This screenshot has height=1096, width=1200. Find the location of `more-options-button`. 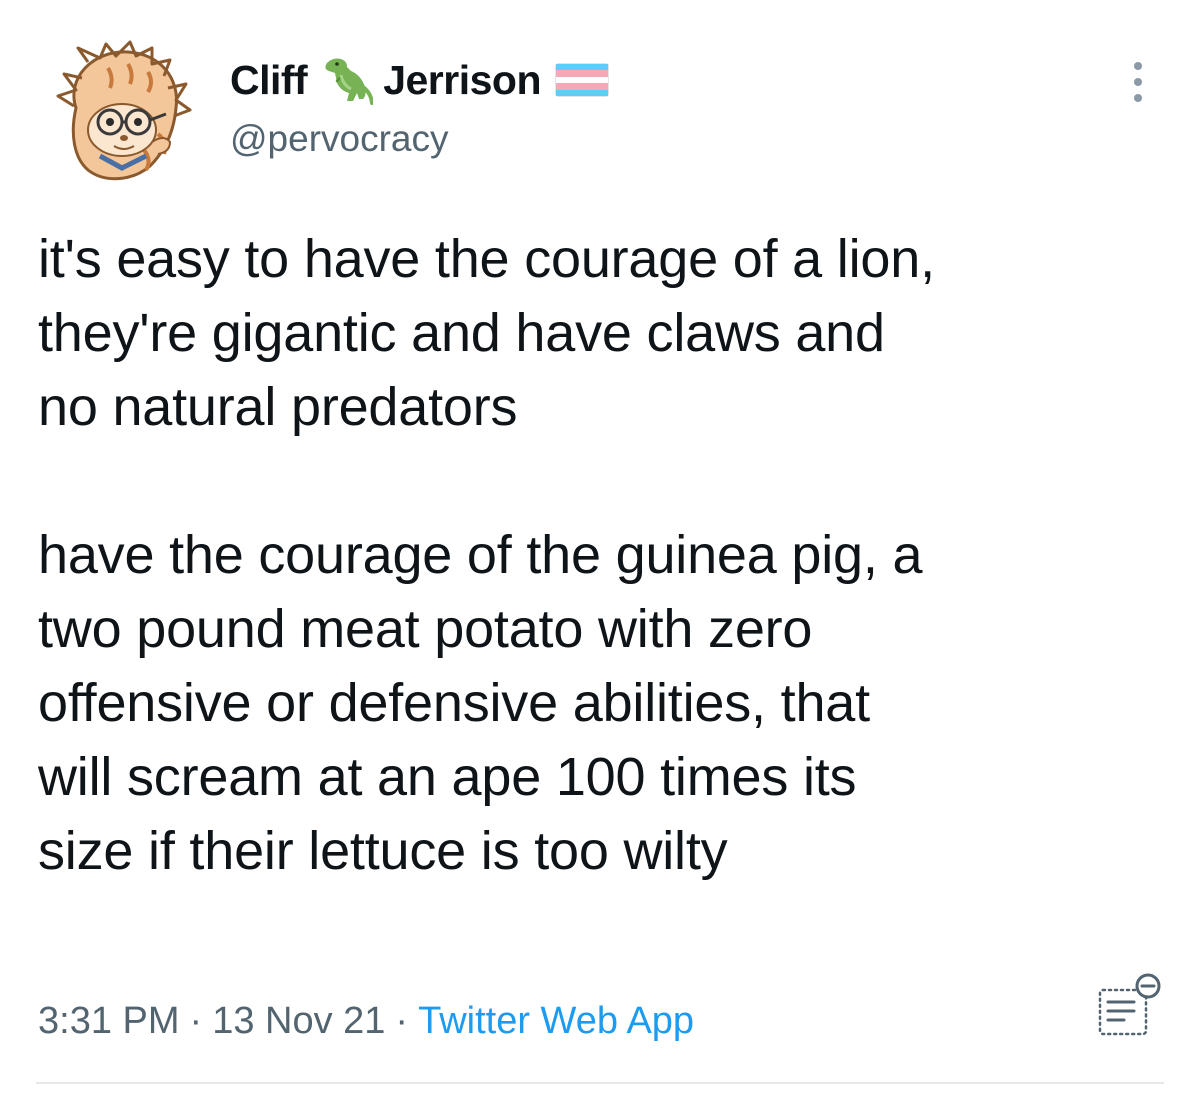

more-options-button is located at coordinates (1138, 82).